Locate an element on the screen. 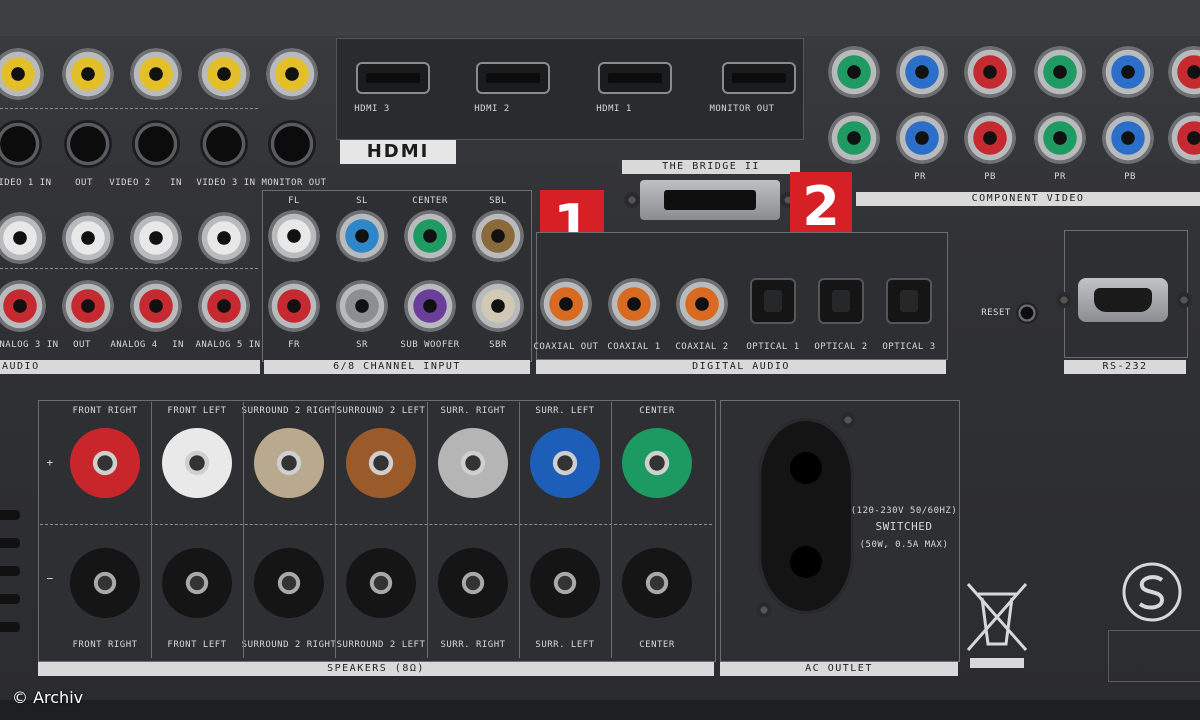  component-pr-2-jack is located at coordinates (1184, 72).